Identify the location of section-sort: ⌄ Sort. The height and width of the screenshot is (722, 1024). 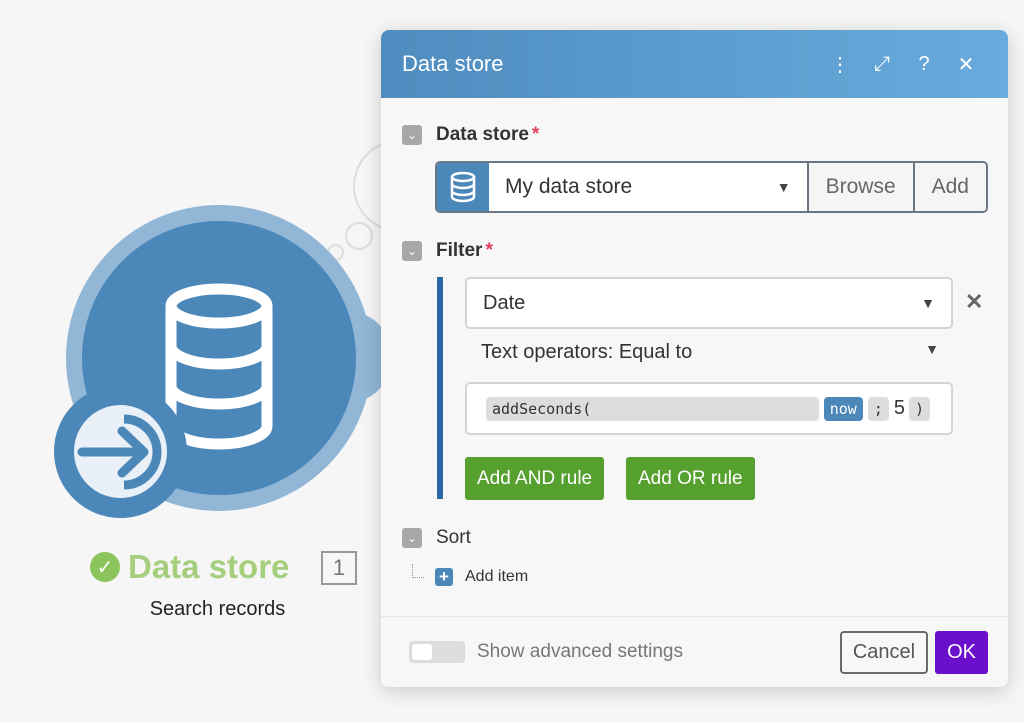
(436, 538).